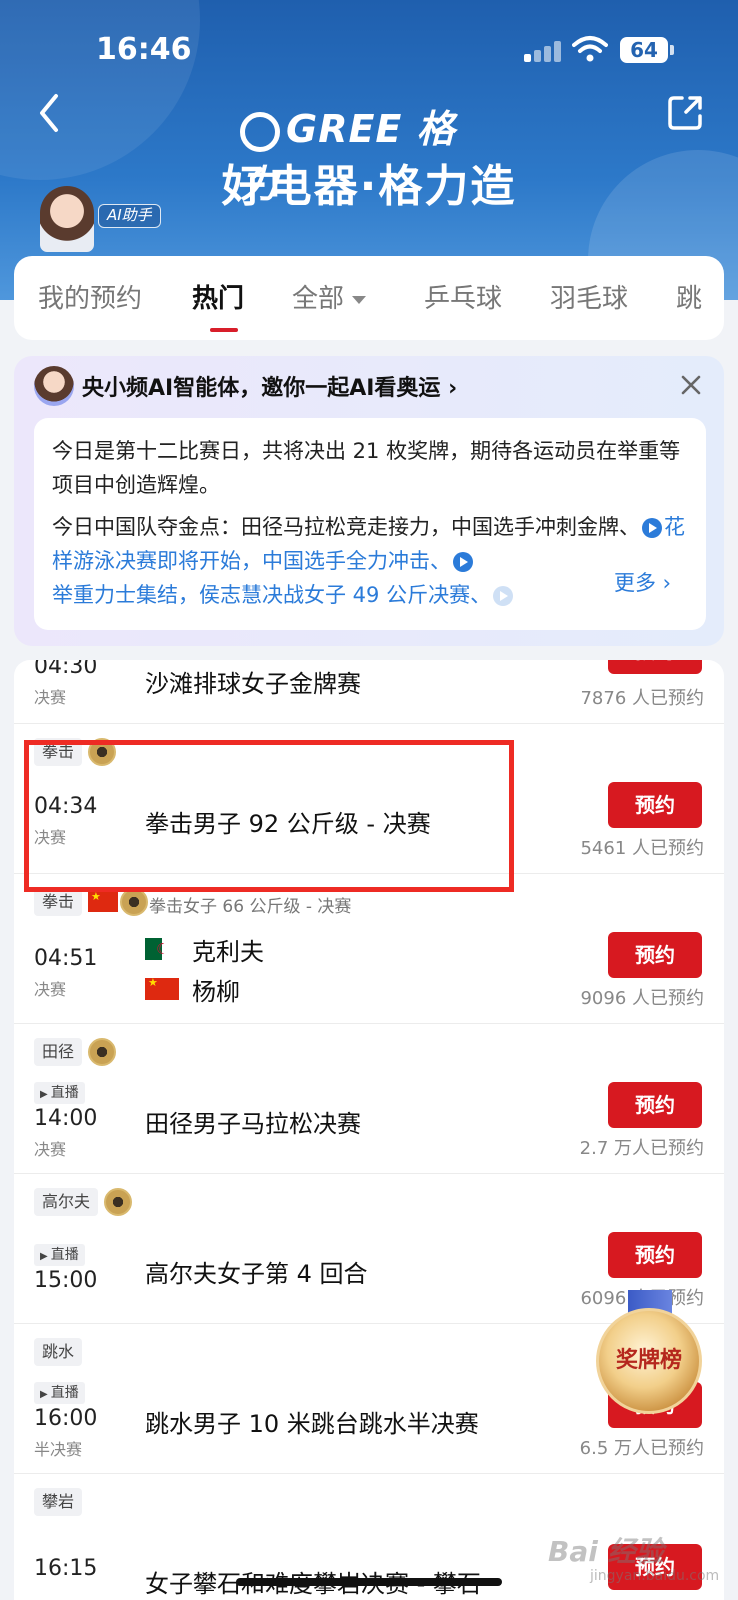 Image resolution: width=738 pixels, height=1600 pixels. I want to click on ai-assistant-badge: AI助手, so click(129, 216).